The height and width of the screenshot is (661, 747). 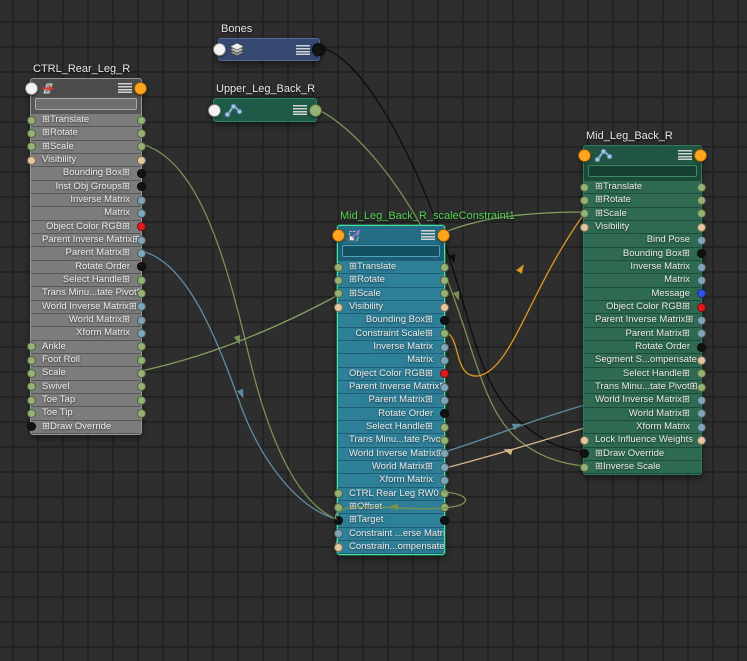 I want to click on node-header-ctrl, so click(x=86, y=88).